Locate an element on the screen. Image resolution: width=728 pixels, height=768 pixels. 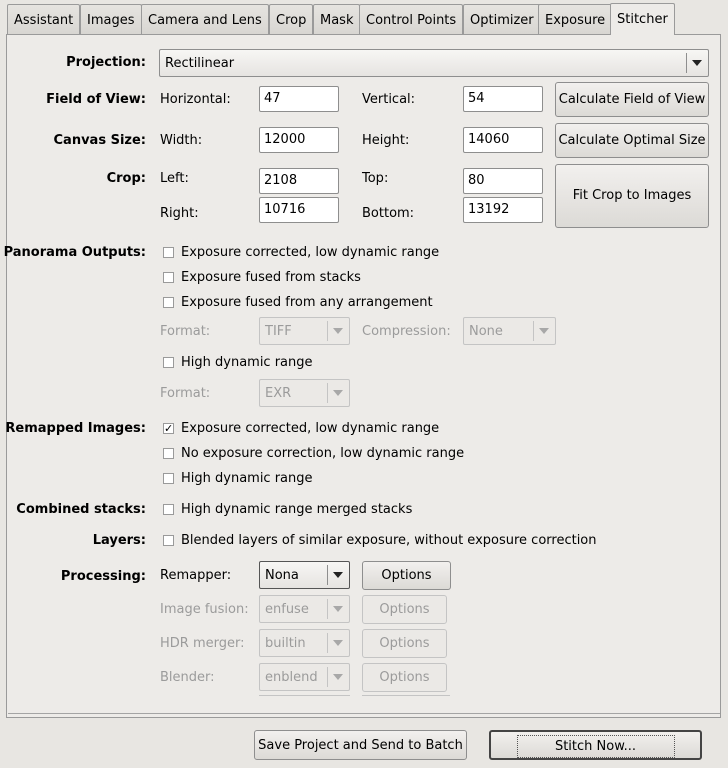
blender-options-button: Options is located at coordinates (404, 677).